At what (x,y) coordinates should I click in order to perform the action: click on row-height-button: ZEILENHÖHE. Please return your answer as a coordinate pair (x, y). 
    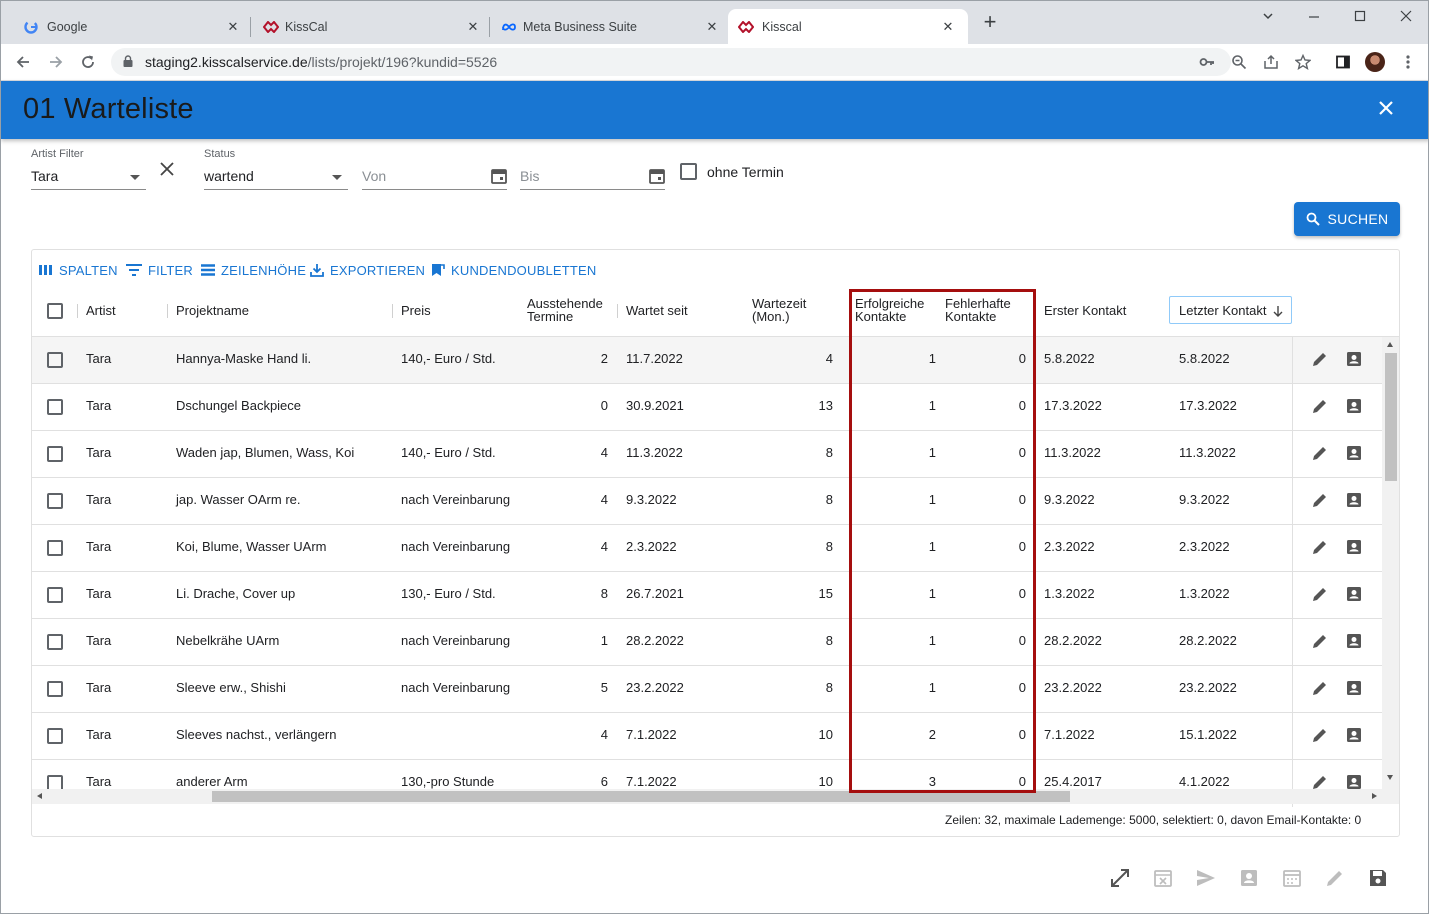
    Looking at the image, I should click on (253, 270).